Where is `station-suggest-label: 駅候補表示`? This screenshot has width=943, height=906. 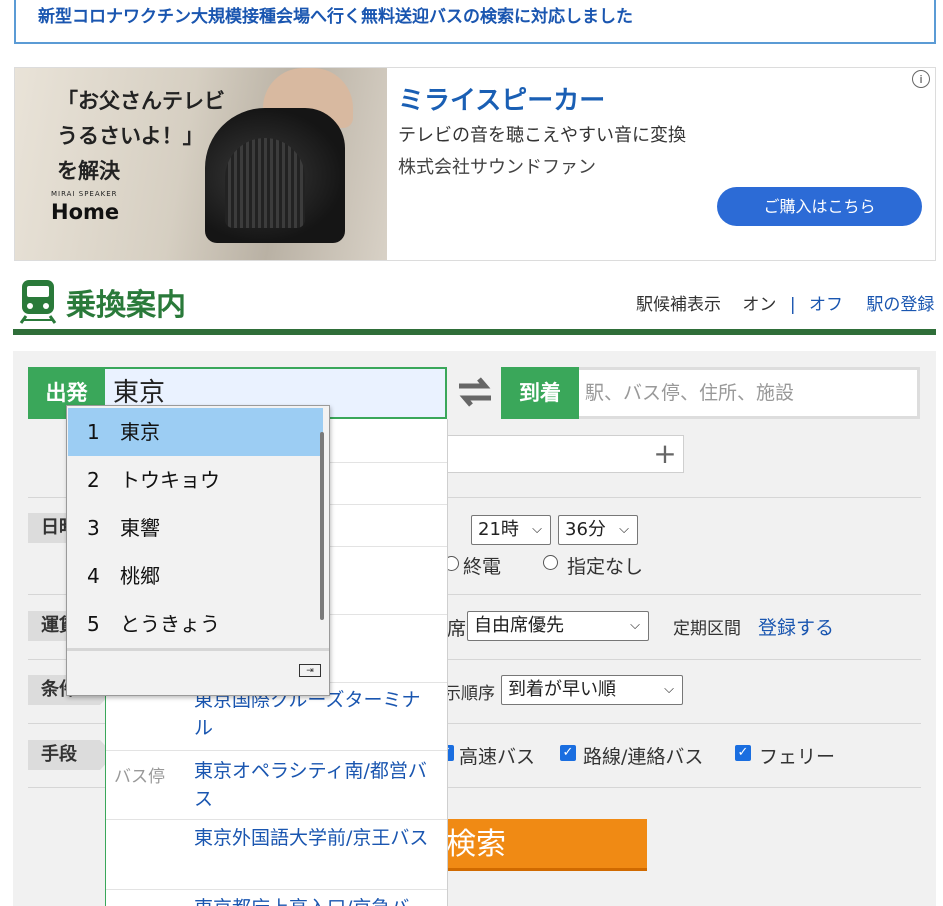 station-suggest-label: 駅候補表示 is located at coordinates (678, 305).